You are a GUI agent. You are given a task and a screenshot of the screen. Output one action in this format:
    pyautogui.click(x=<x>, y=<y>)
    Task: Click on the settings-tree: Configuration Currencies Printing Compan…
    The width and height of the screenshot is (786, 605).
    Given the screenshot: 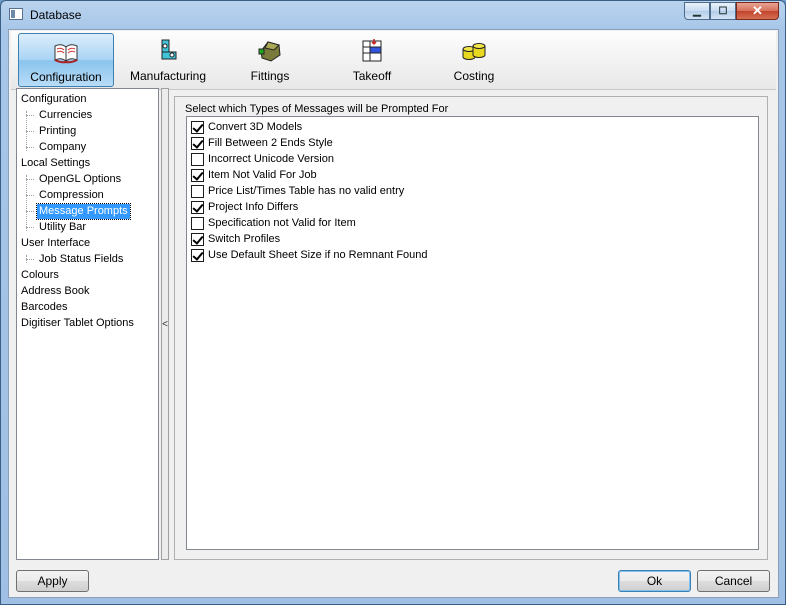 What is the action you would take?
    pyautogui.click(x=87, y=324)
    